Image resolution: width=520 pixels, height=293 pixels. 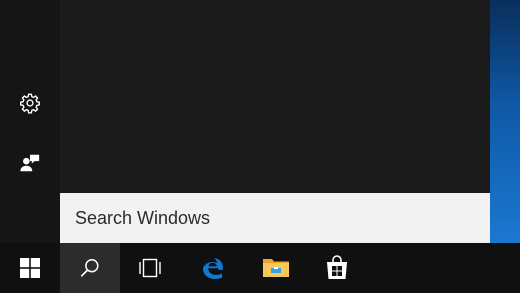 I want to click on feedback-button, so click(x=30, y=163).